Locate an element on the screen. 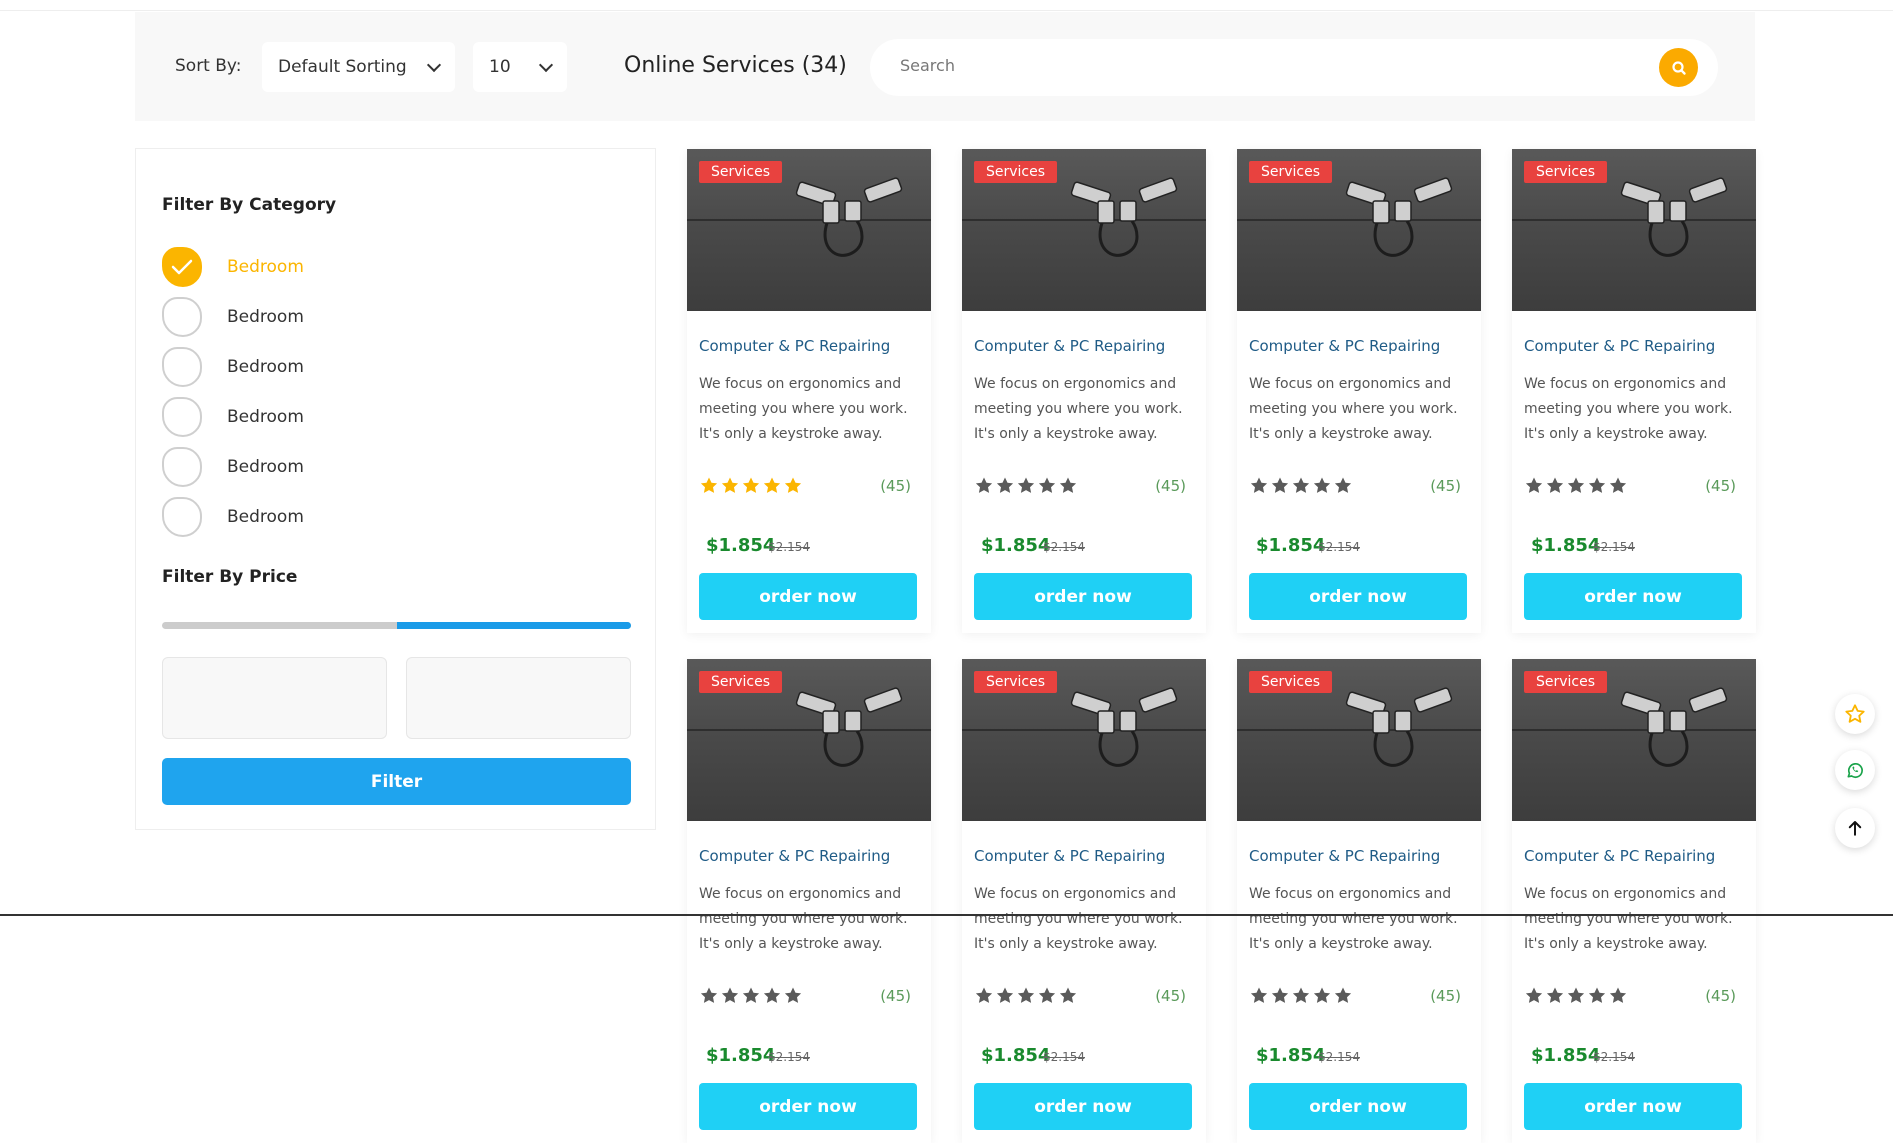  per-page-dropdown: 10 is located at coordinates (520, 67).